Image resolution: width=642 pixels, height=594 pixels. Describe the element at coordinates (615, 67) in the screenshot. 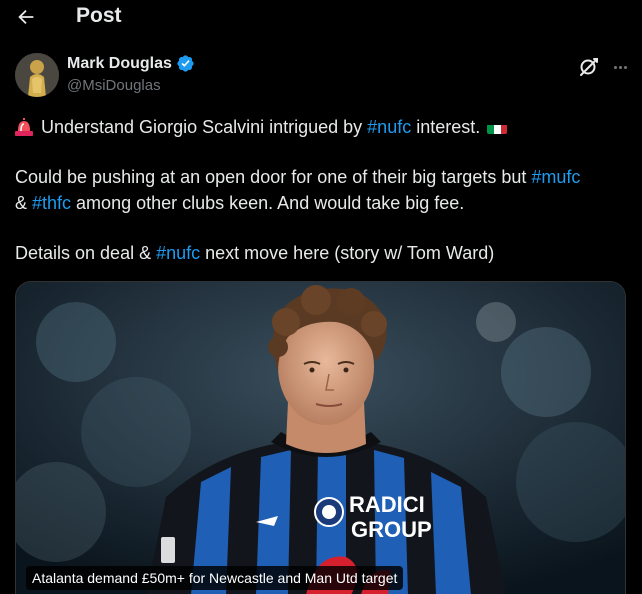

I see `more-icon` at that location.